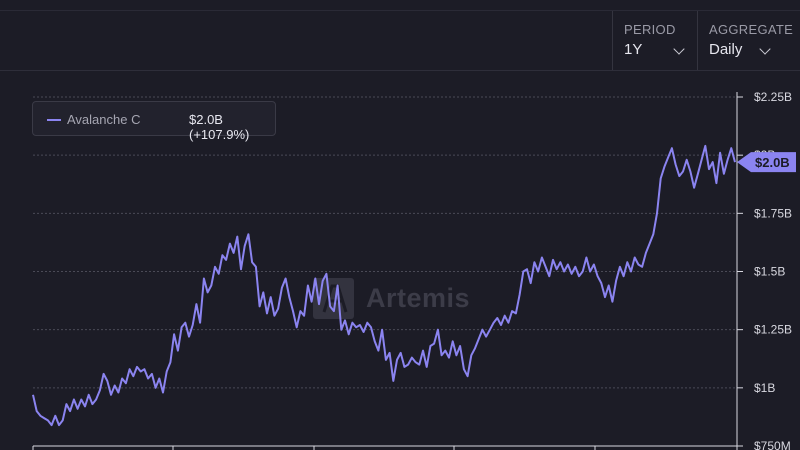 This screenshot has height=450, width=800. Describe the element at coordinates (219, 127) in the screenshot. I see `legend-series-value: $2.0B (+107.9%)` at that location.